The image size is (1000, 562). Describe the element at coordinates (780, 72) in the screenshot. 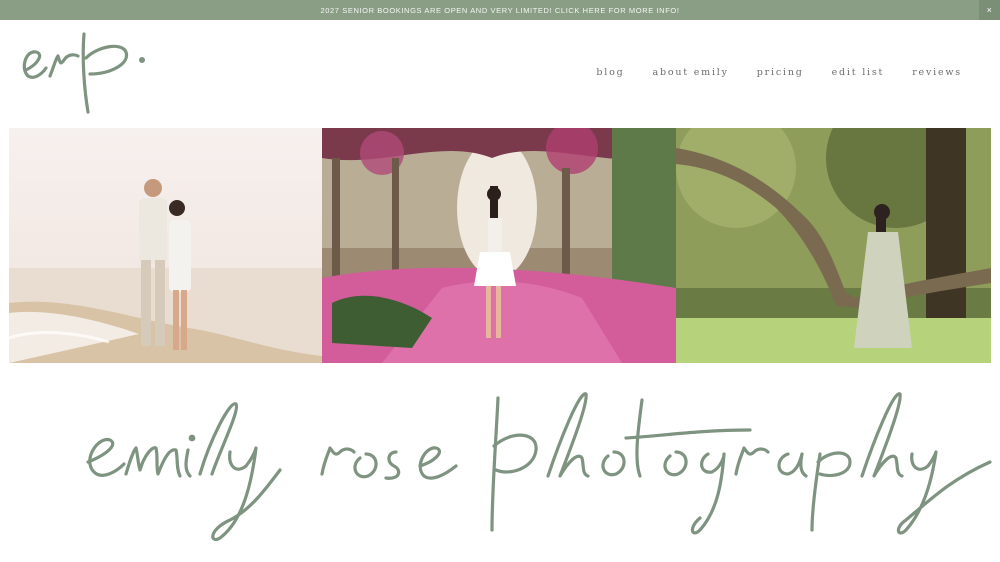

I see `nav-item-pricing: pricing` at that location.